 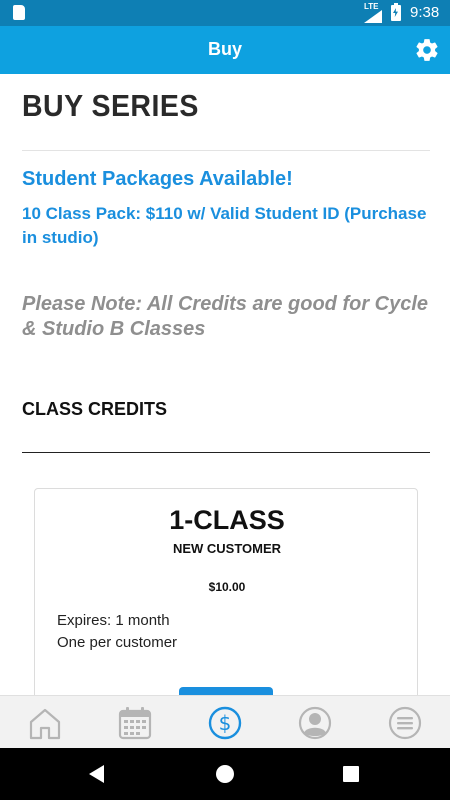 What do you see at coordinates (225, 13) in the screenshot?
I see `status-bar: LTE 9:38` at bounding box center [225, 13].